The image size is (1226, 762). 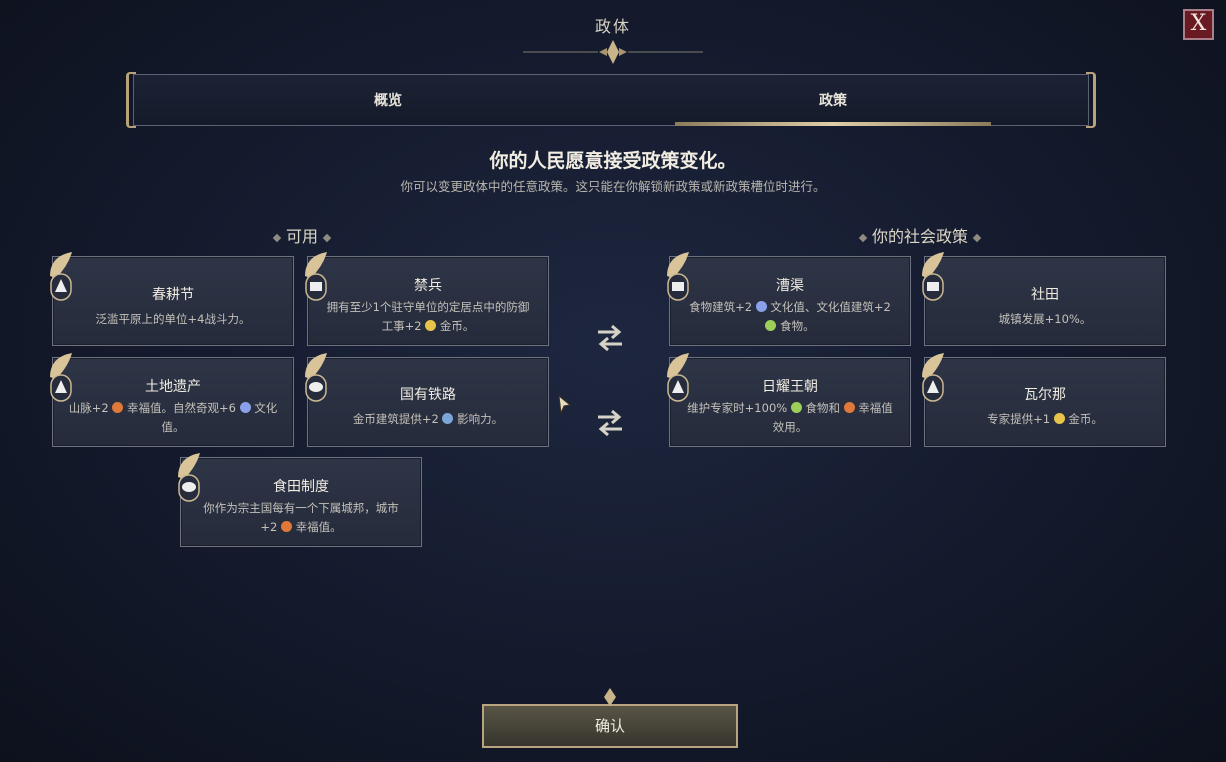 I want to click on desc-text: 食物。, so click(x=797, y=326).